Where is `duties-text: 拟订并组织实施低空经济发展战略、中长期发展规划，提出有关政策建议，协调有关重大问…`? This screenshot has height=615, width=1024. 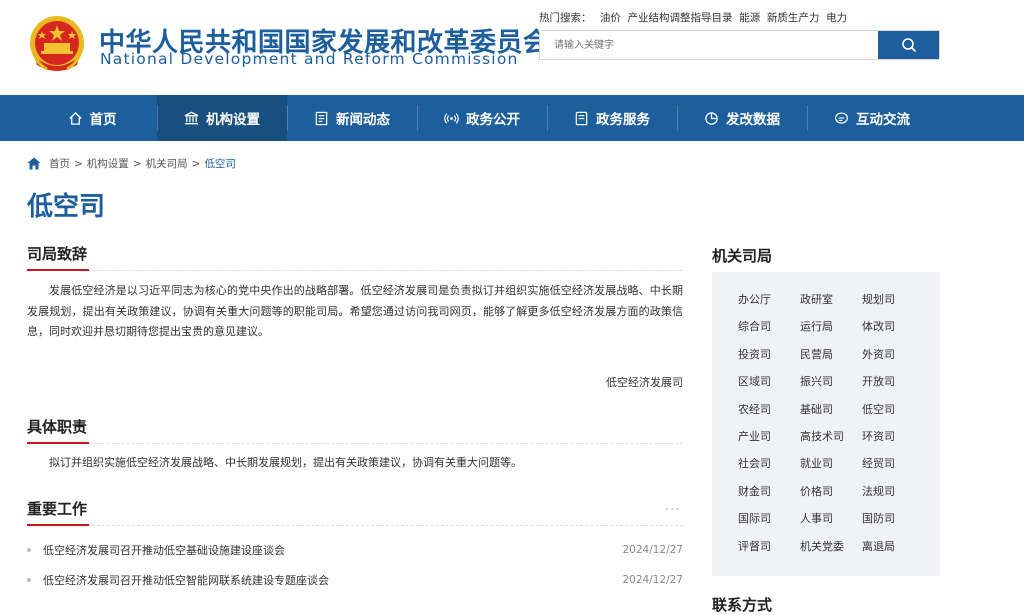 duties-text: 拟订并组织实施低空经济发展战略、中长期发展规划，提出有关政策建议，协调有关重大问… is located at coordinates (285, 462).